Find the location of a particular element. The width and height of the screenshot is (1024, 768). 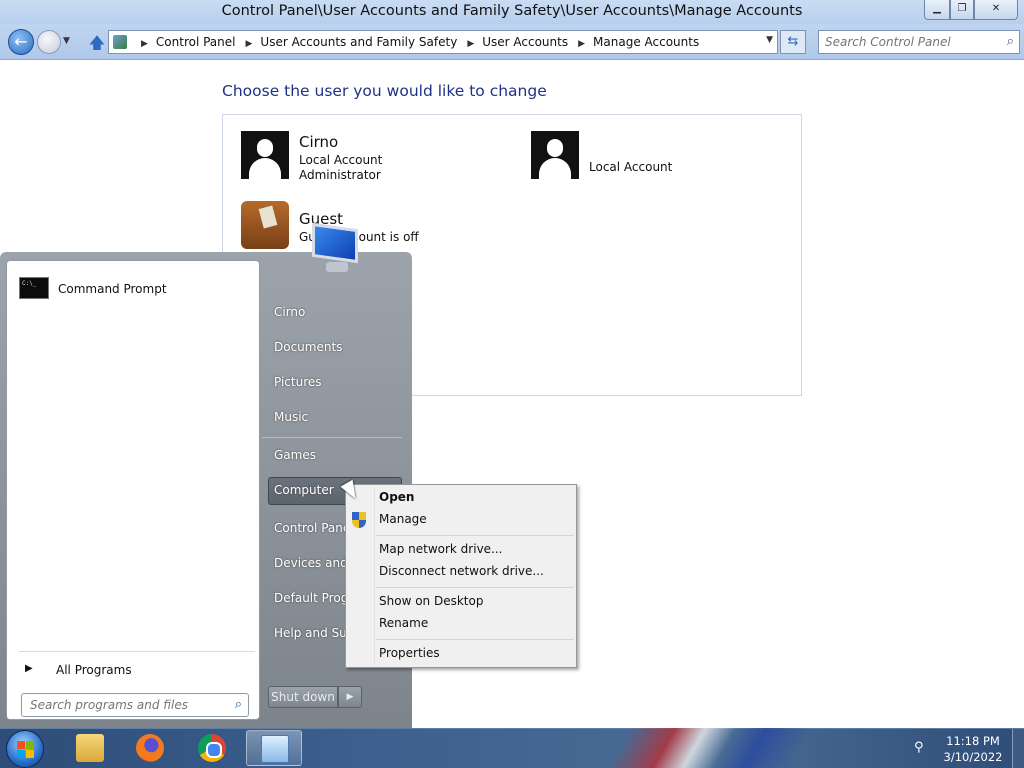

start-search-box: ⌕ is located at coordinates (135, 705).